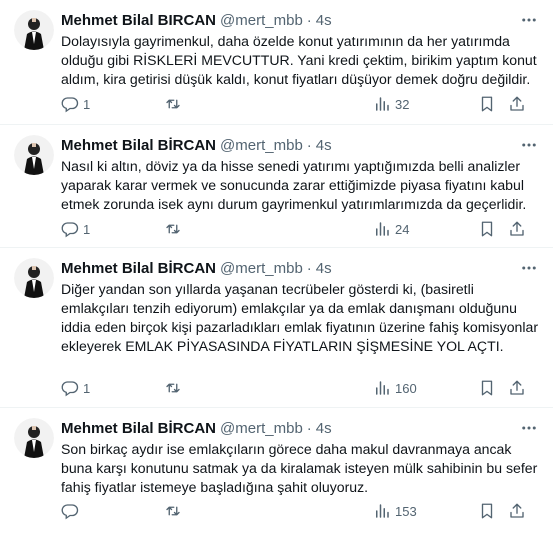  What do you see at coordinates (406, 511) in the screenshot?
I see `views-count: 153` at bounding box center [406, 511].